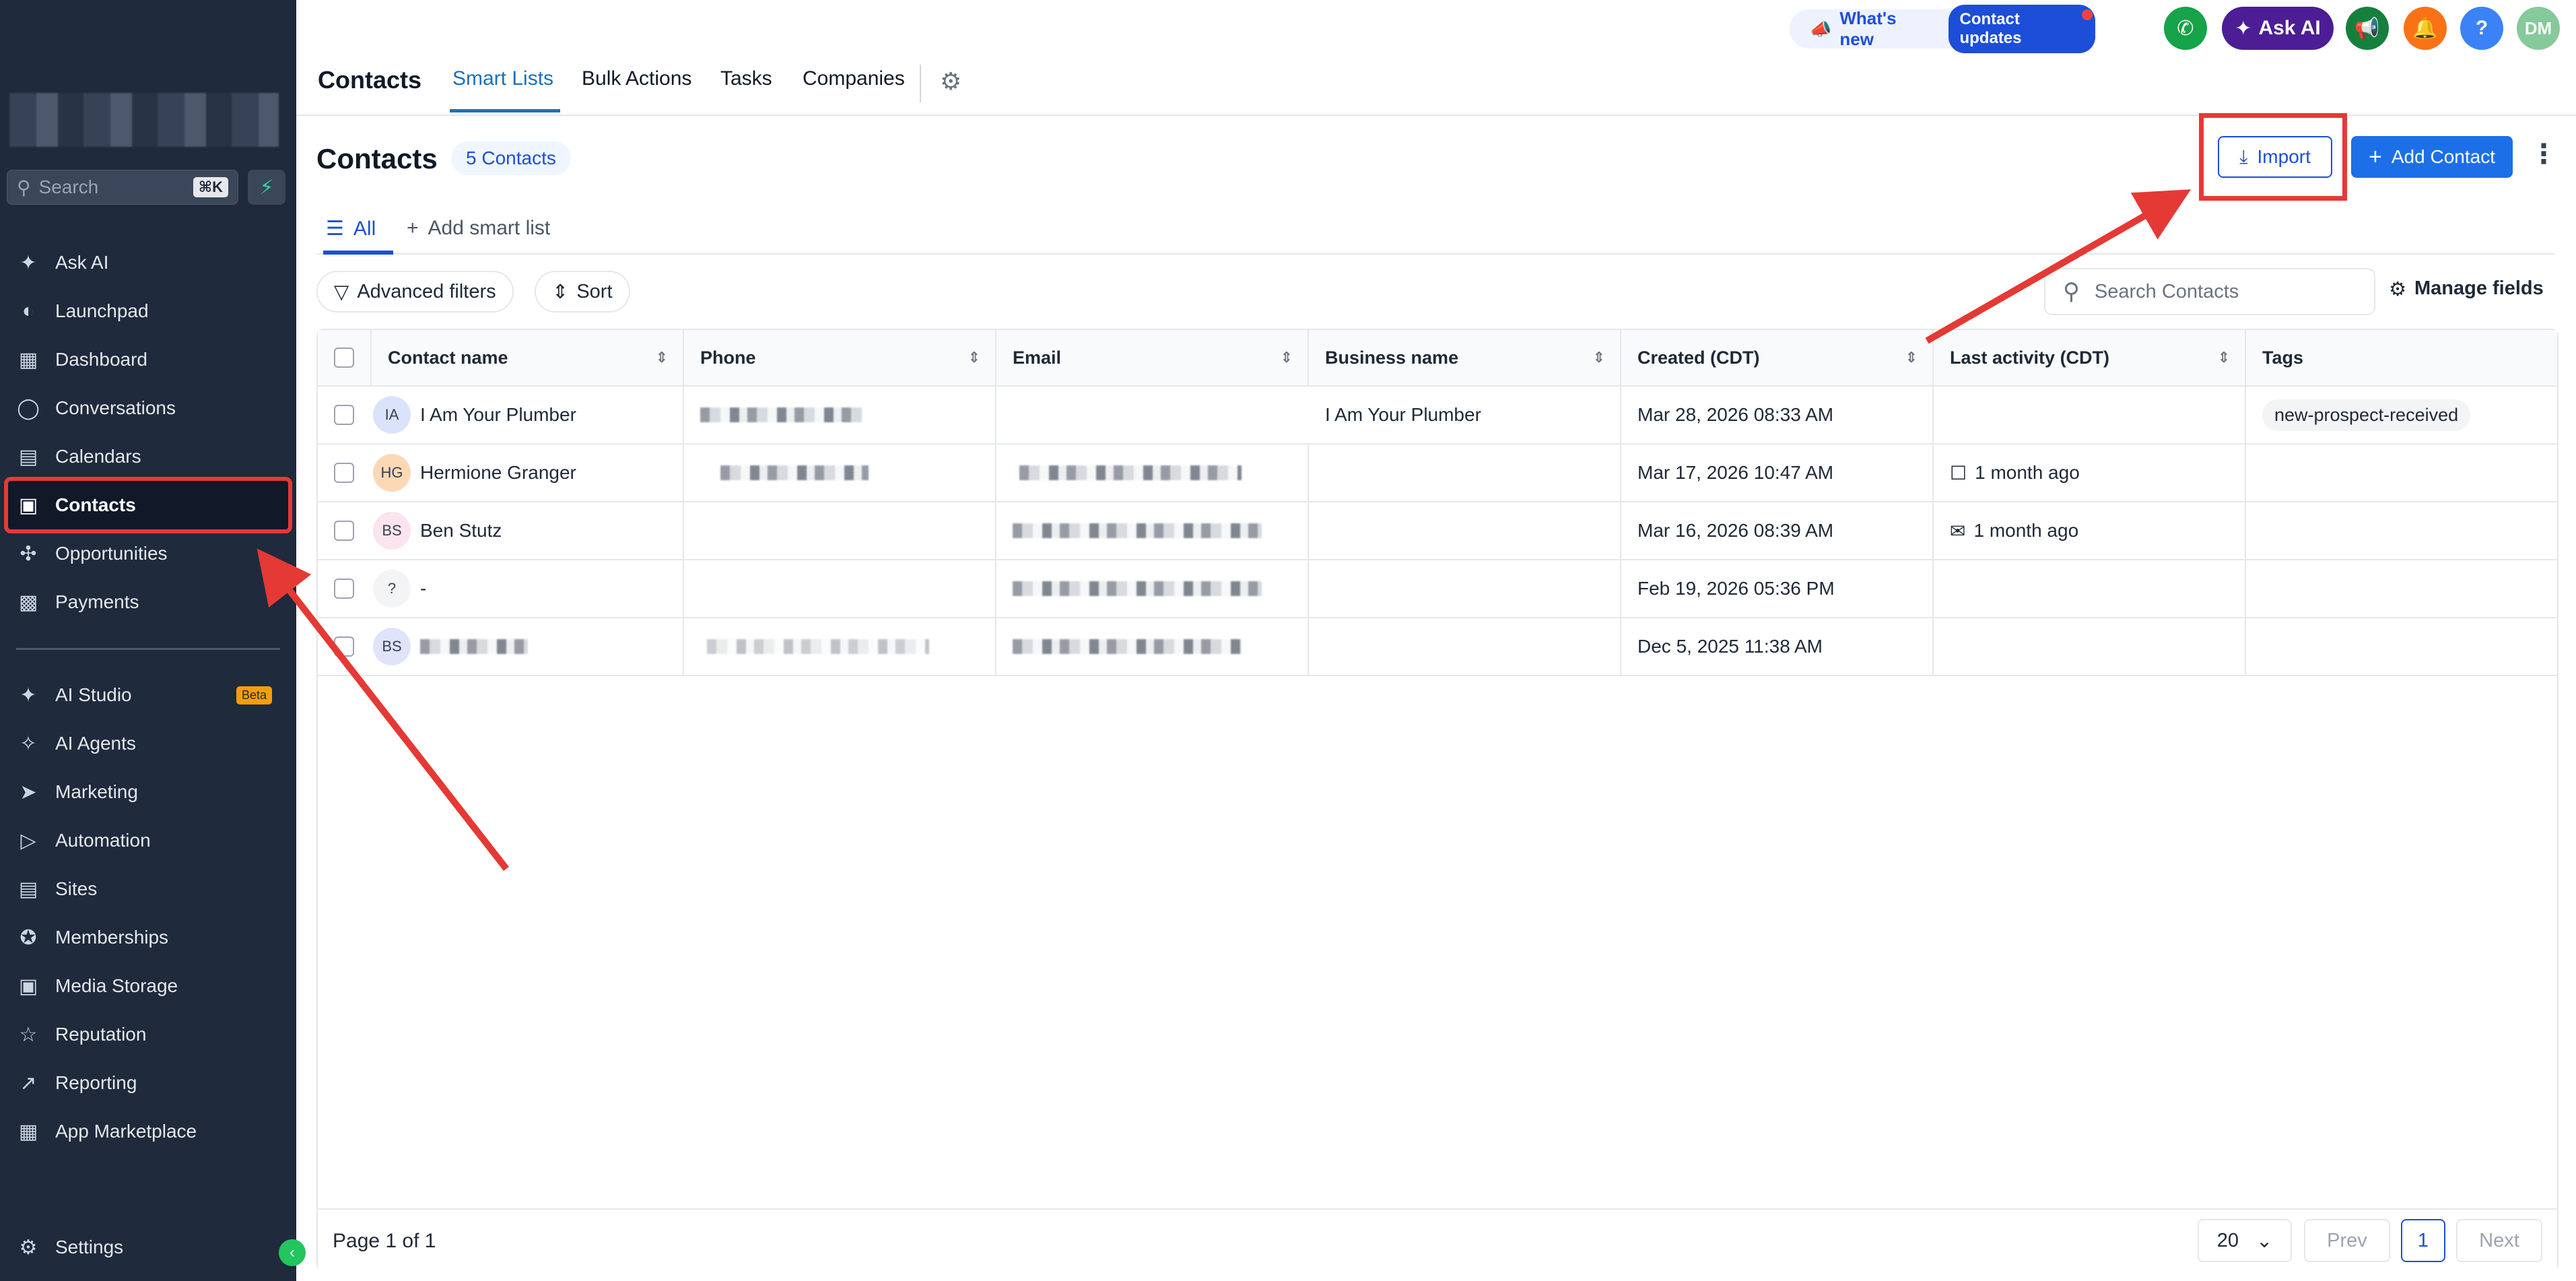  What do you see at coordinates (528, 358) in the screenshot?
I see `column-header-contact-name: Contact name ⇕` at bounding box center [528, 358].